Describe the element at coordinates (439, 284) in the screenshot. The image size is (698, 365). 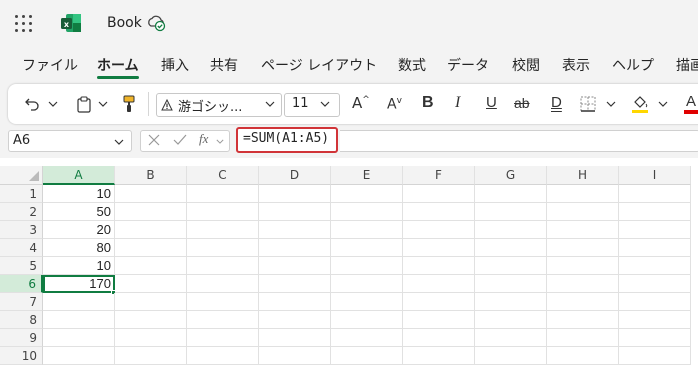
I see `cell-f6` at that location.